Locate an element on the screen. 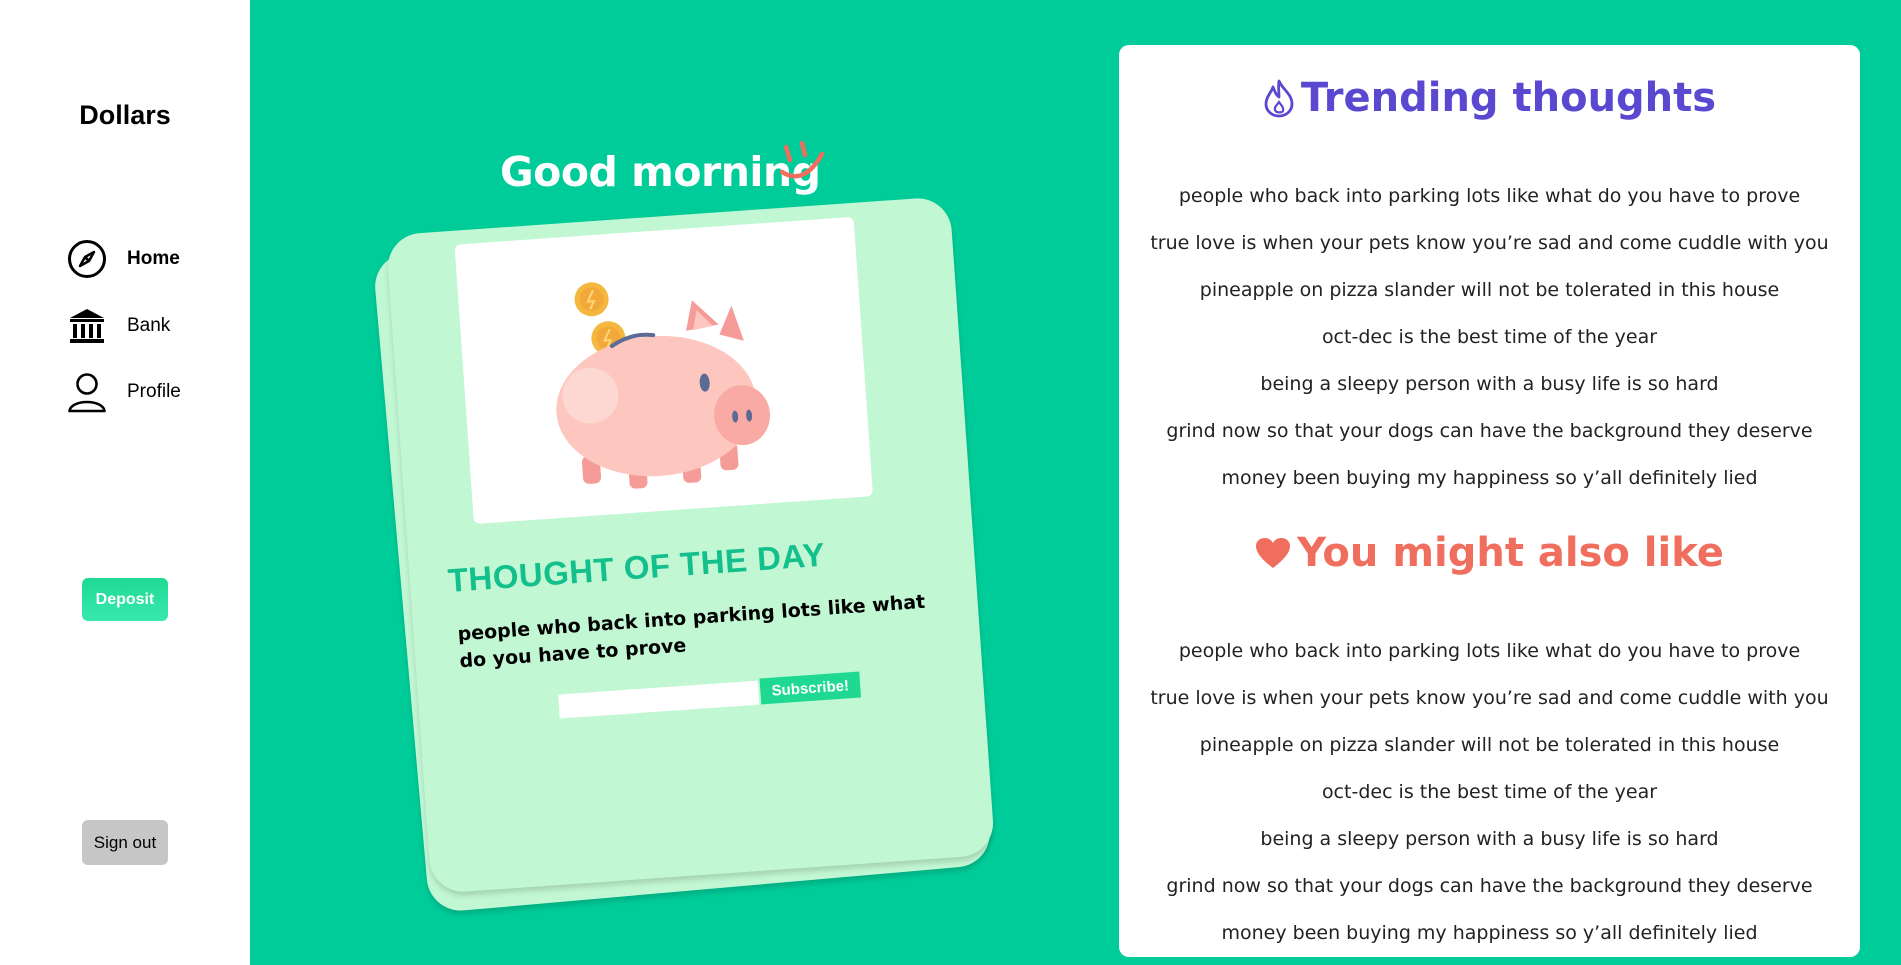 The width and height of the screenshot is (1901, 965). nav-label-bank: Bank is located at coordinates (149, 325).